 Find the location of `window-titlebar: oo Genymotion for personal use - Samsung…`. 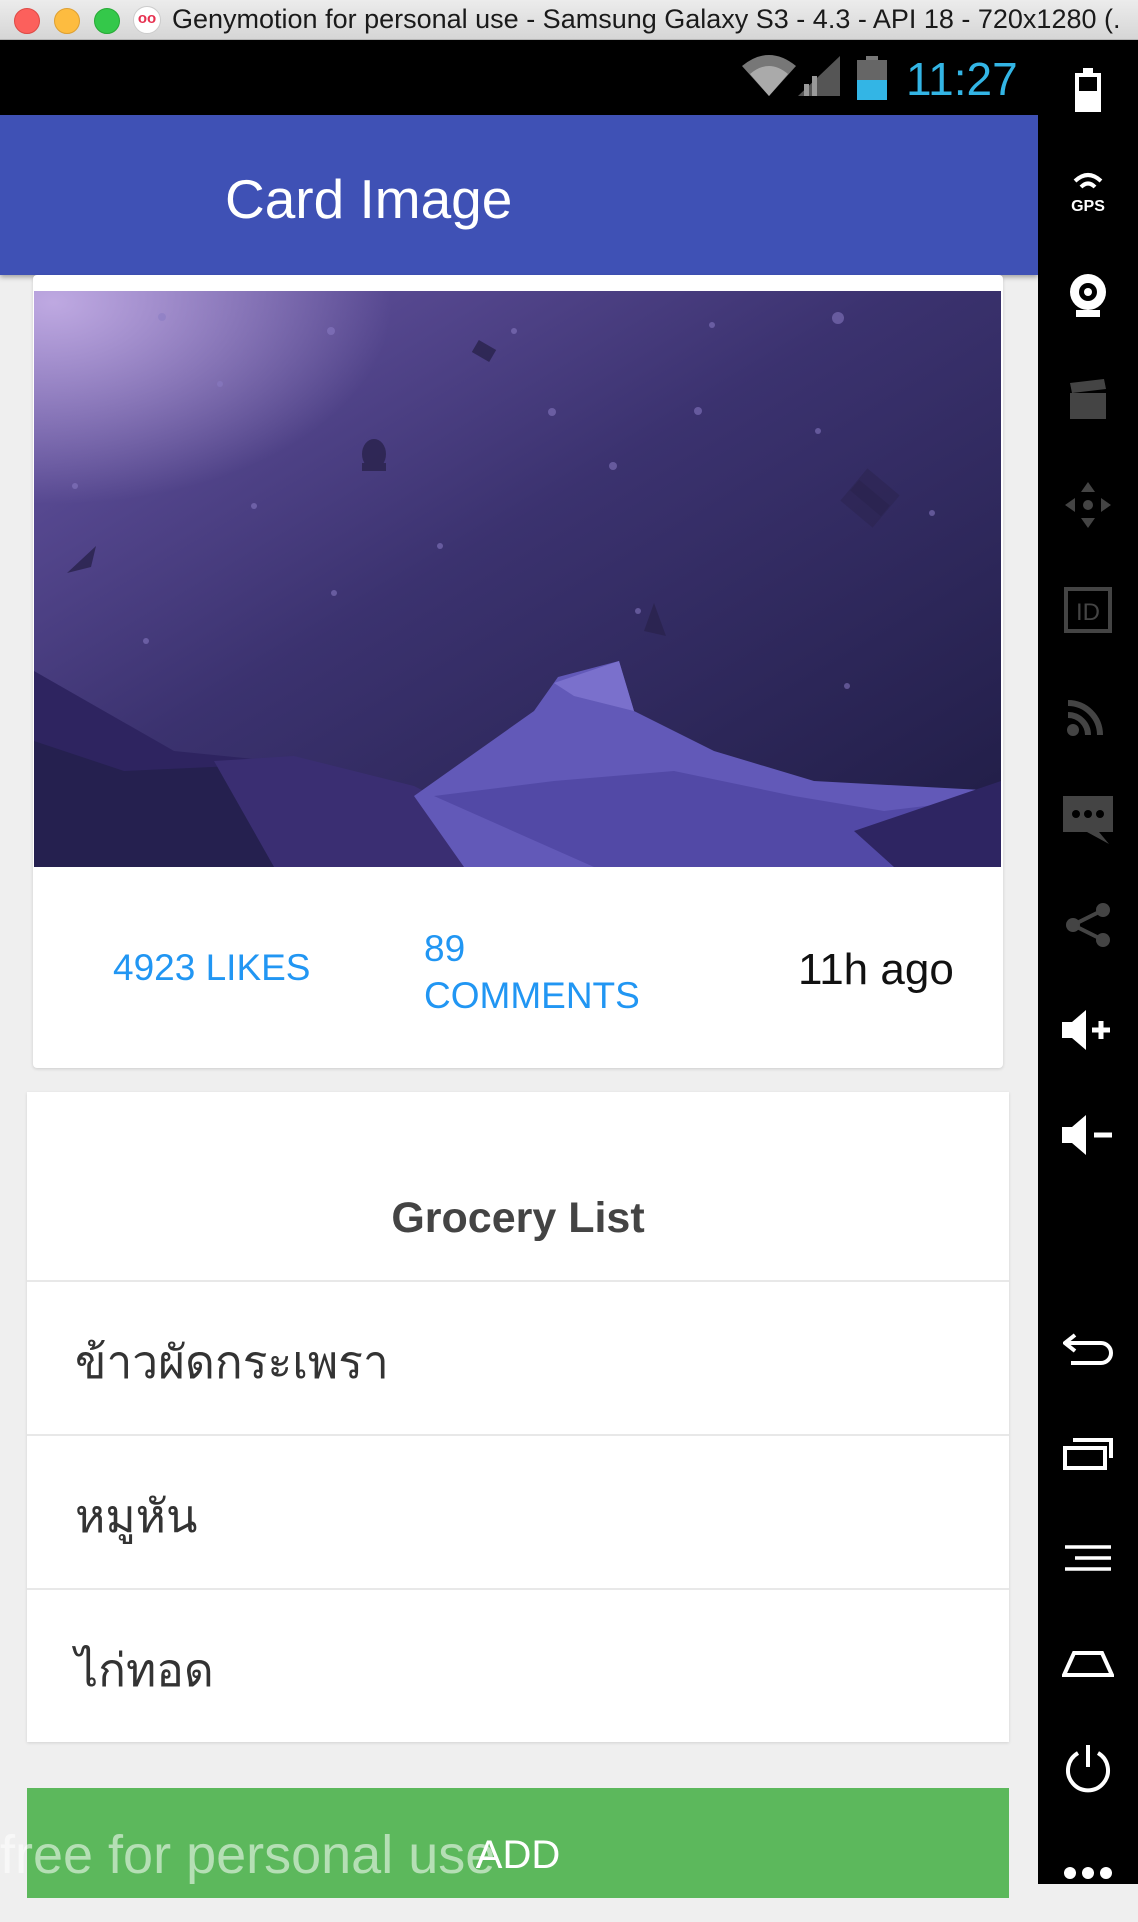

window-titlebar: oo Genymotion for personal use - Samsung… is located at coordinates (569, 20).